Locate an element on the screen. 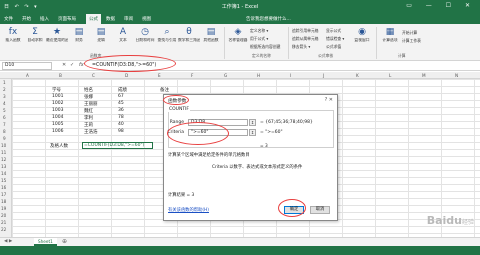 Image resolution: width=480 pixels, height=255 pixels. table-cell: 98 is located at coordinates (121, 131).